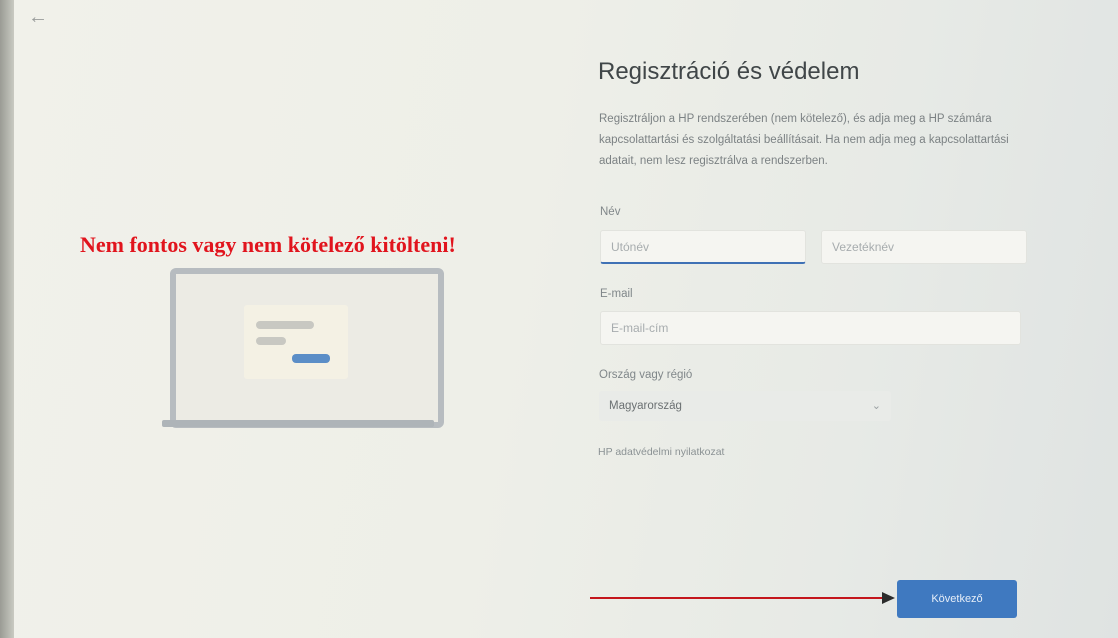 The height and width of the screenshot is (638, 1118). What do you see at coordinates (40, 17) in the screenshot?
I see `back-arrow-icon: ←` at bounding box center [40, 17].